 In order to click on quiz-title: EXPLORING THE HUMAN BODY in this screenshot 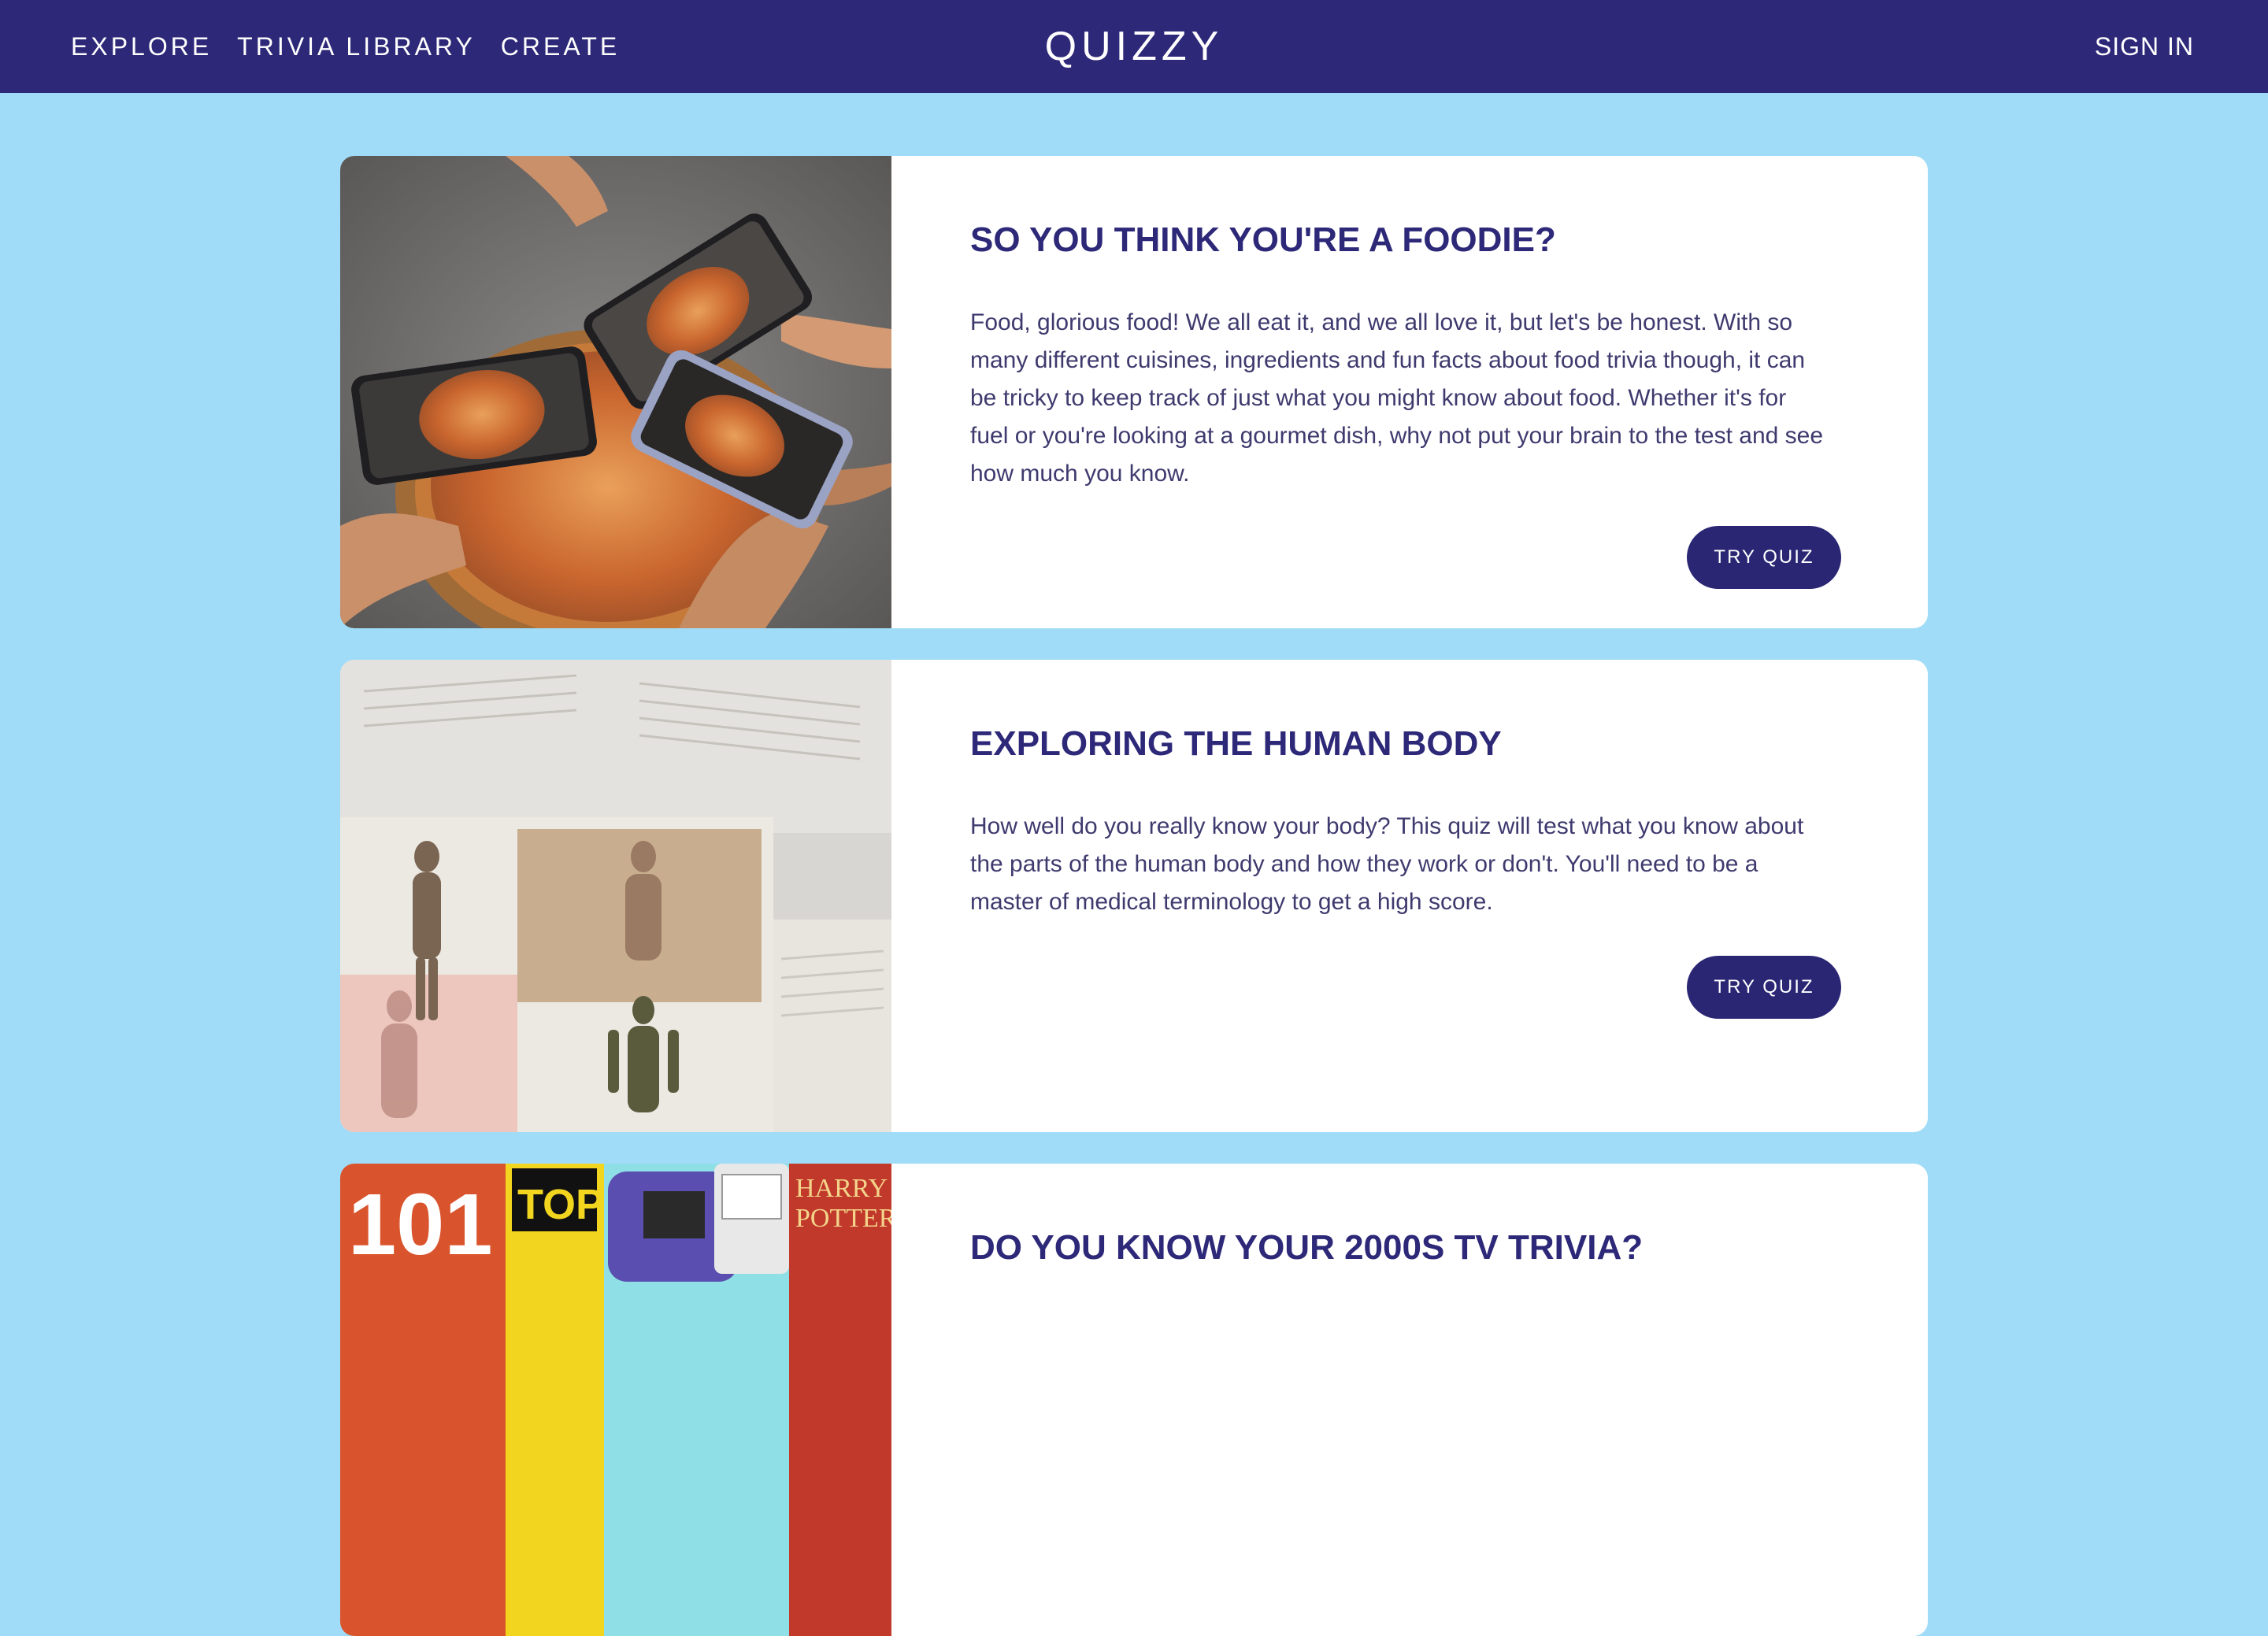, I will do `click(1236, 743)`.